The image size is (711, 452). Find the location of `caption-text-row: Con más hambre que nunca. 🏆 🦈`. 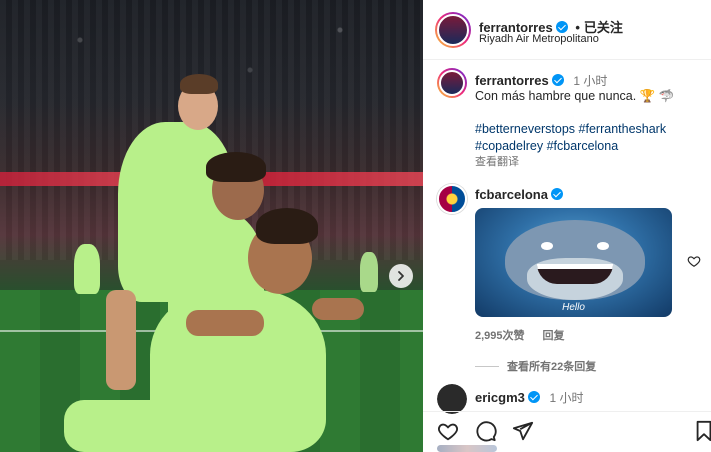

caption-text-row: Con más hambre que nunca. 🏆 🦈 is located at coordinates (589, 96).